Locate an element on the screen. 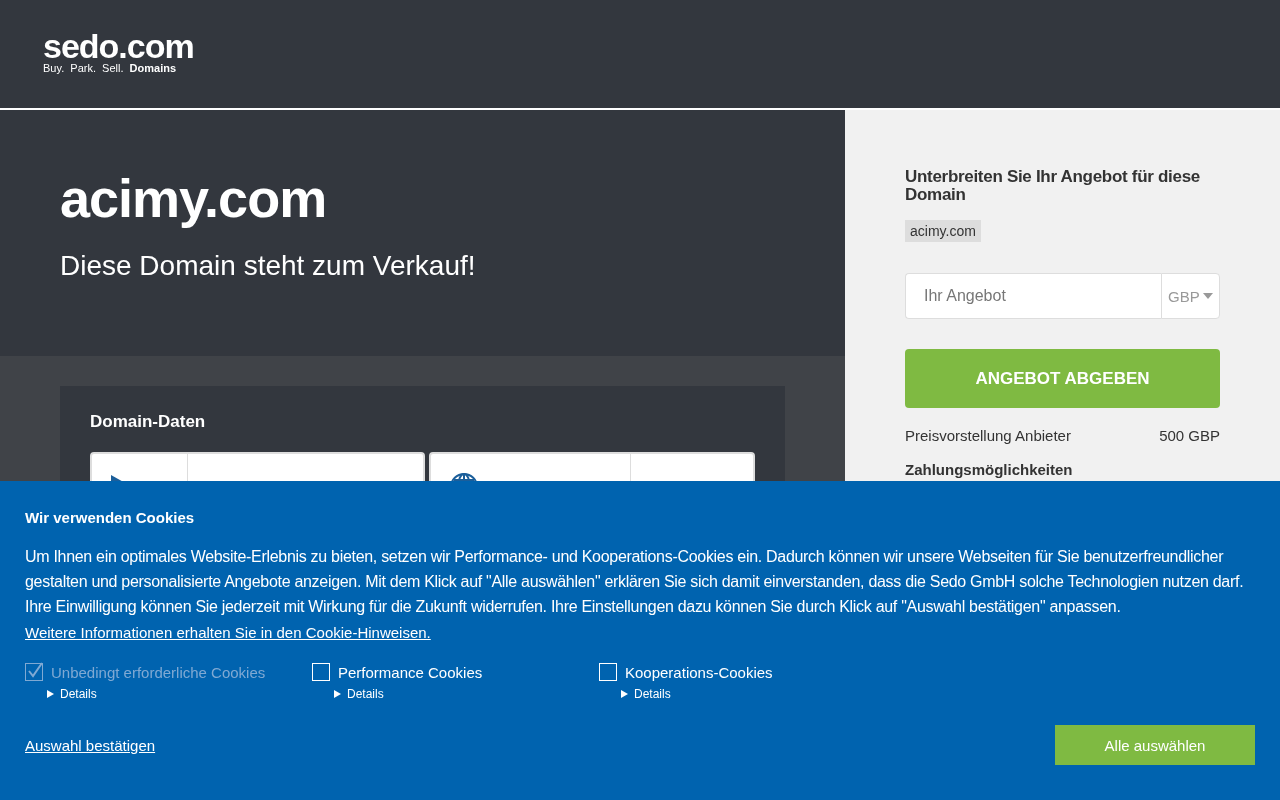  subtitle: Diese Domain steht zum Verkauf! is located at coordinates (268, 266).